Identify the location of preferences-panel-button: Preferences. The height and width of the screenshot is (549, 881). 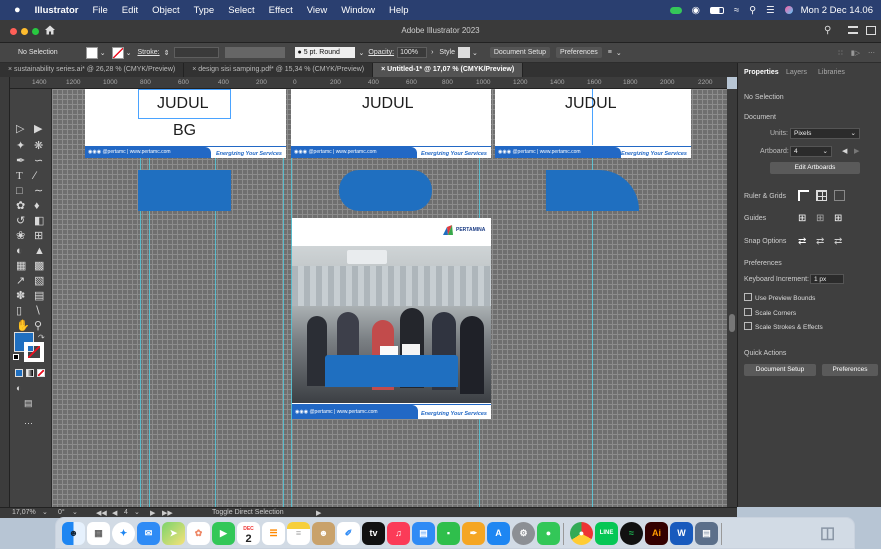
(850, 370).